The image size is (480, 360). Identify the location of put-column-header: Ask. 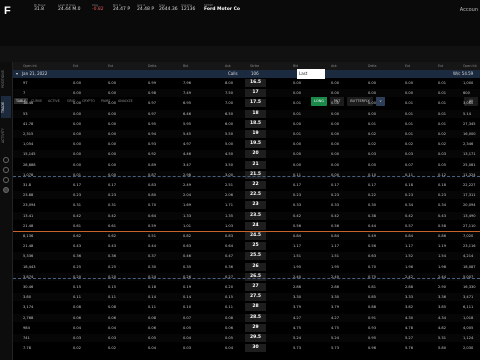
(334, 66).